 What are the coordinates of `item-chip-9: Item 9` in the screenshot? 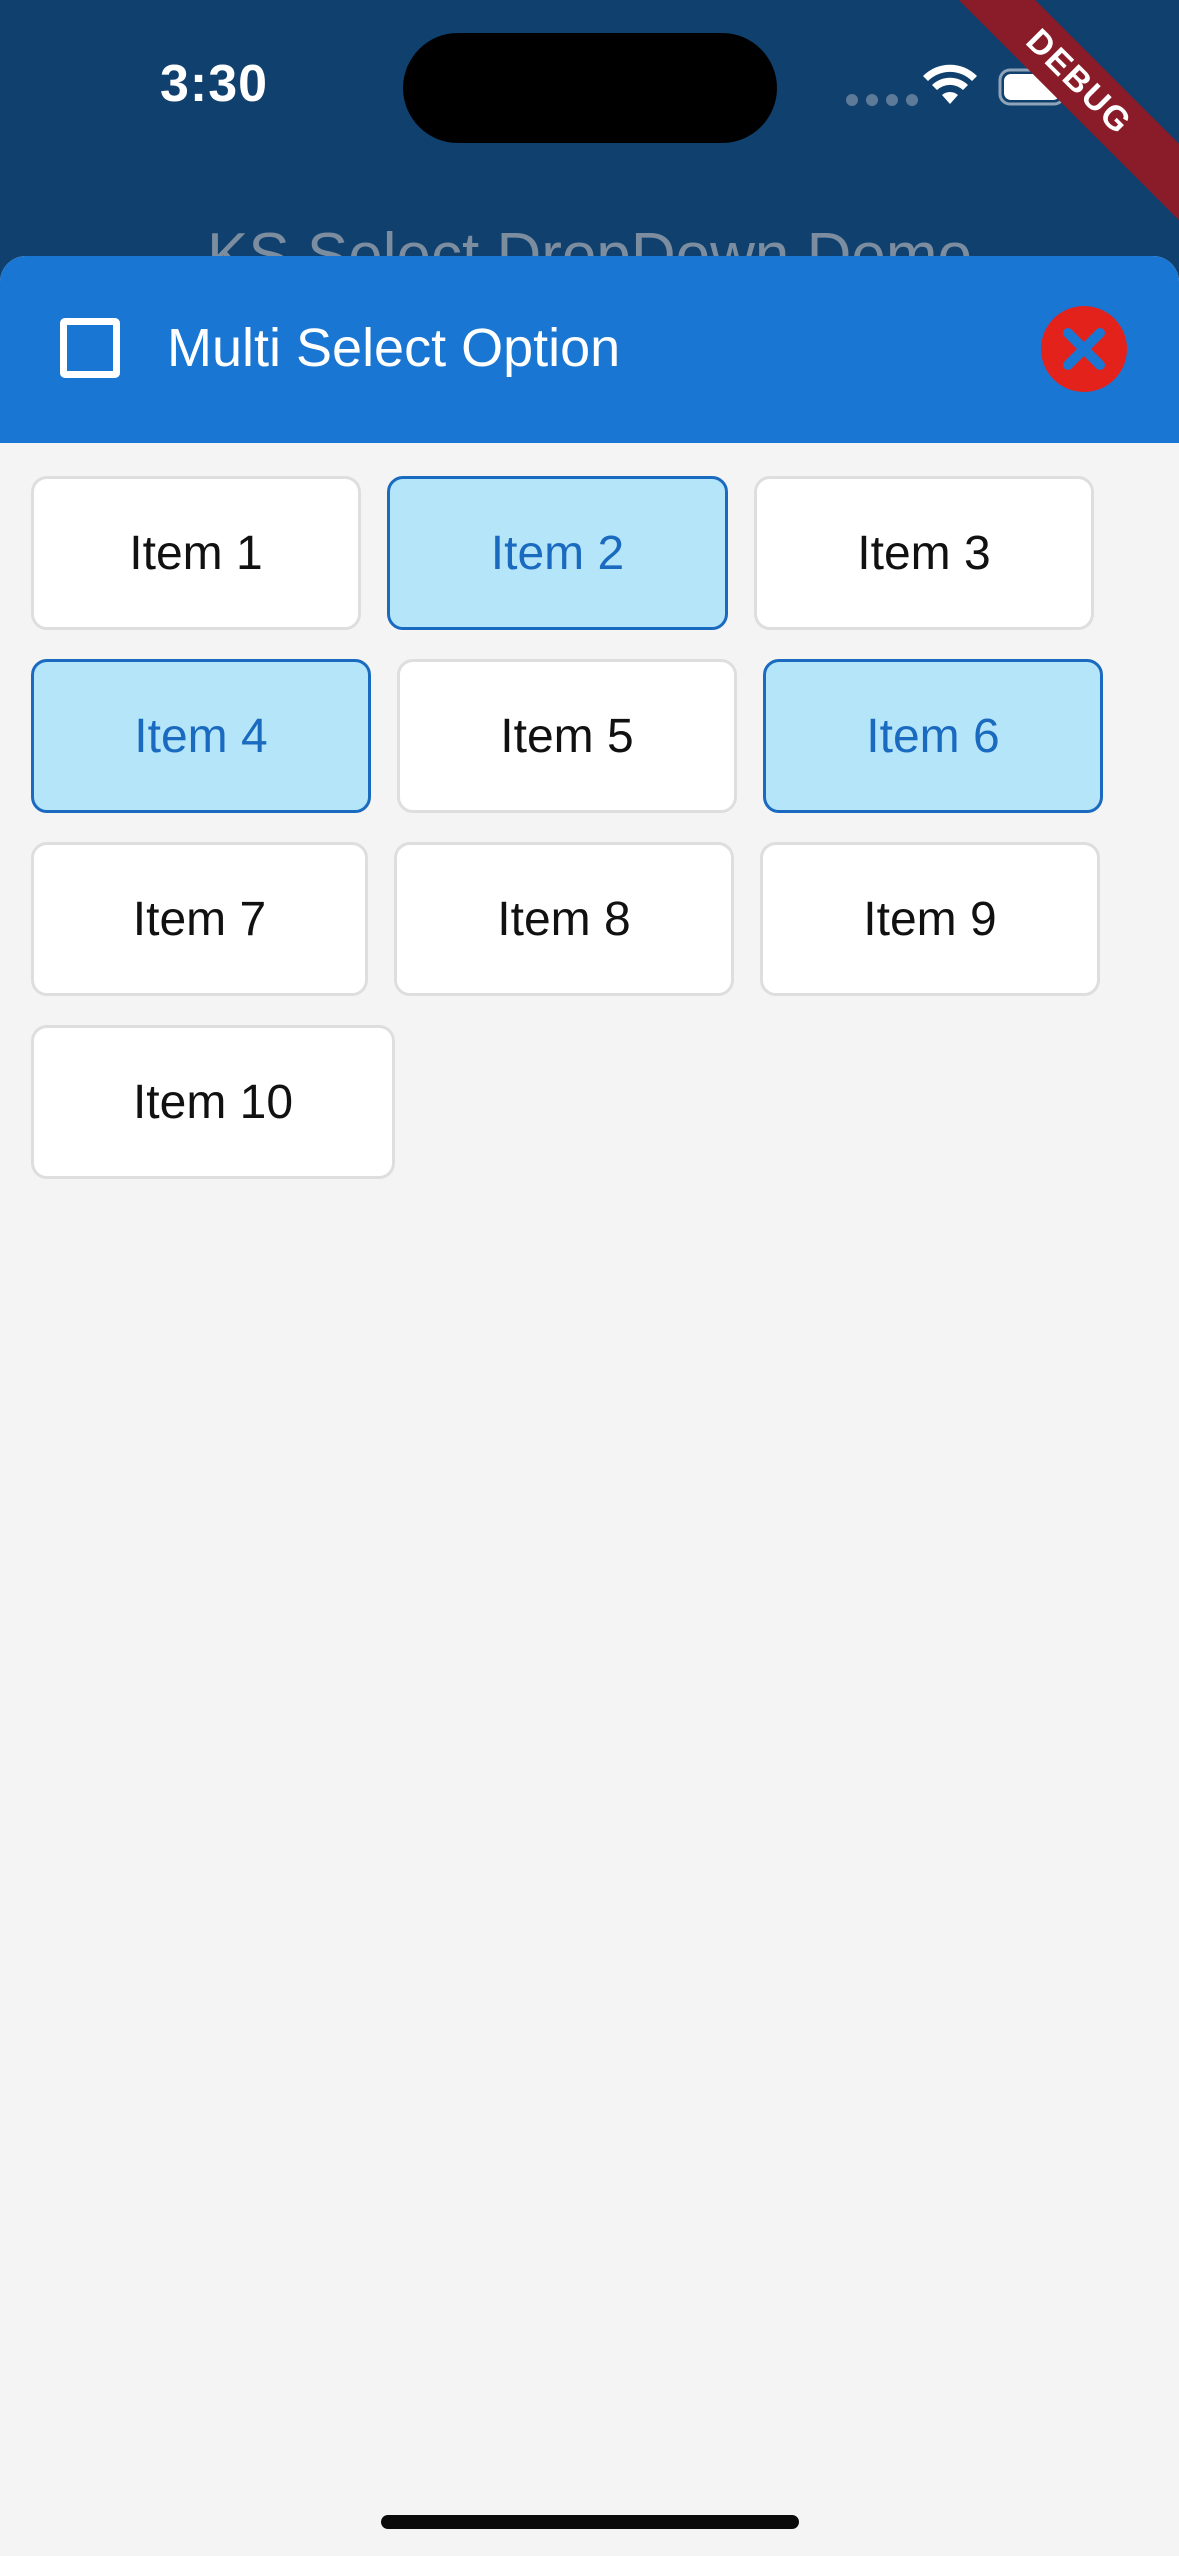 It's located at (930, 919).